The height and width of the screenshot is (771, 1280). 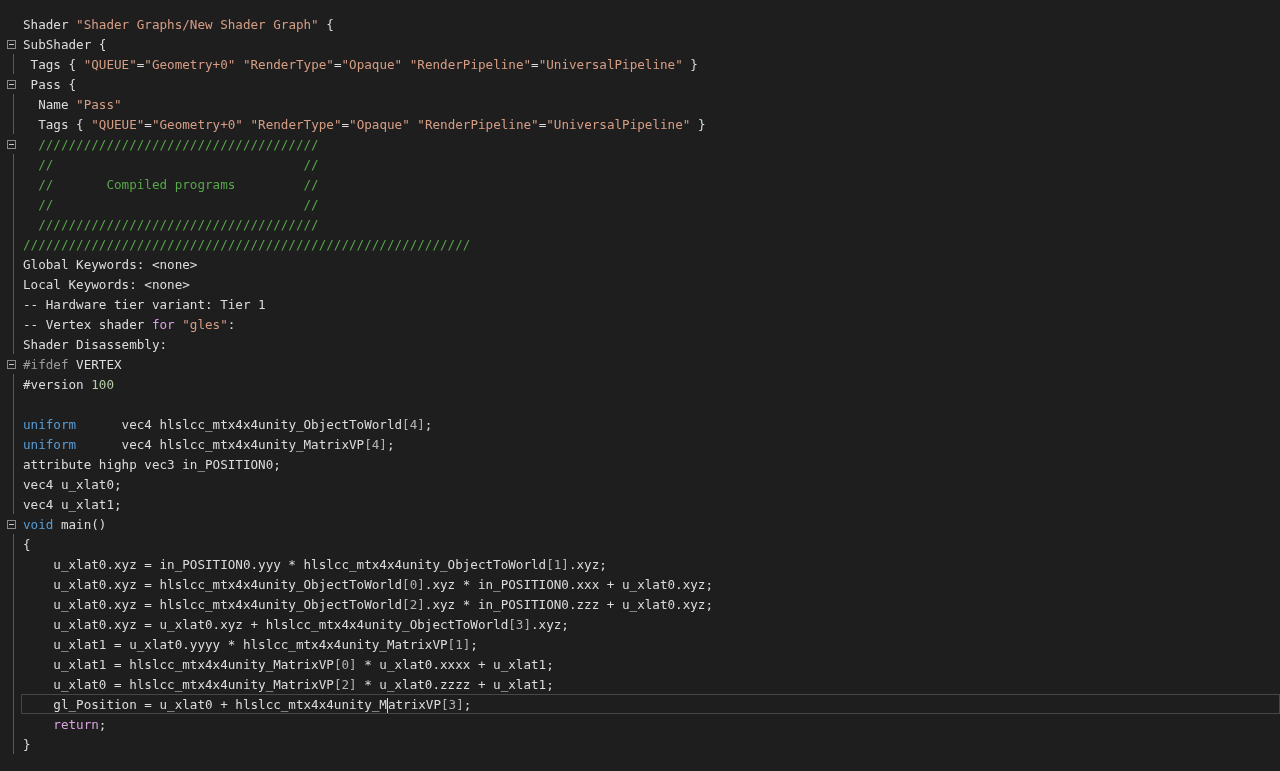 I want to click on code-line: void main(), so click(x=65, y=525).